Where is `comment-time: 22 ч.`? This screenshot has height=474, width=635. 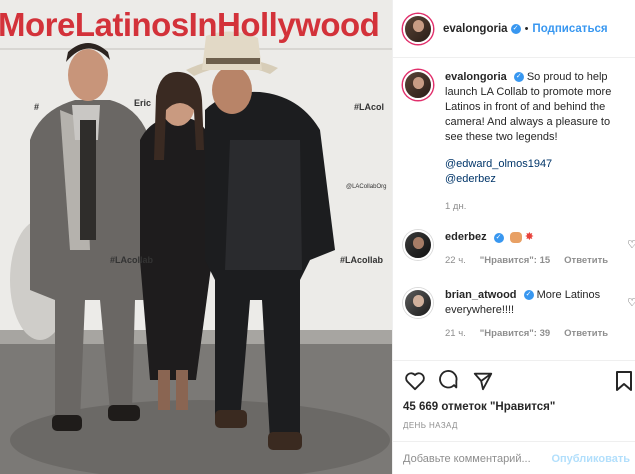
comment-time: 22 ч. is located at coordinates (455, 261).